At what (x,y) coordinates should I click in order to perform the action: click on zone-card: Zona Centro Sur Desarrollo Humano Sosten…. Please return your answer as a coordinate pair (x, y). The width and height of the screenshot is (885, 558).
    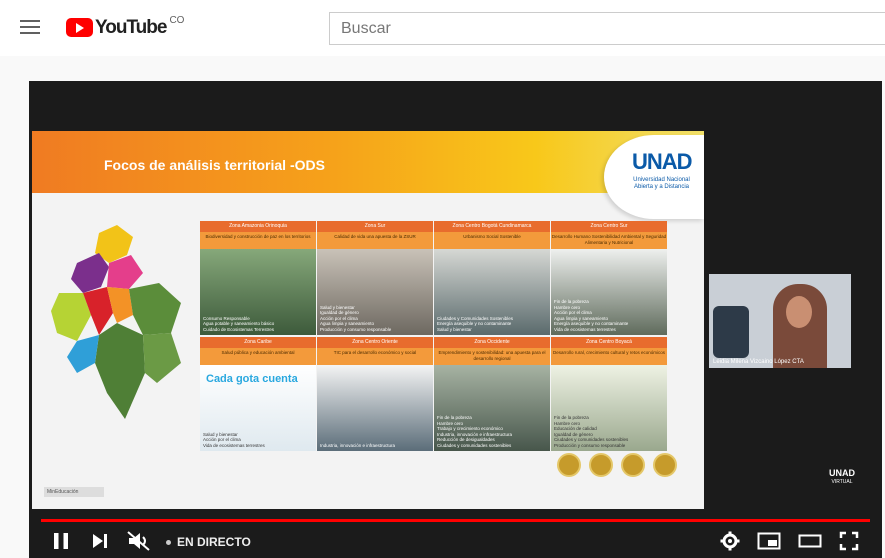
    Looking at the image, I should click on (609, 278).